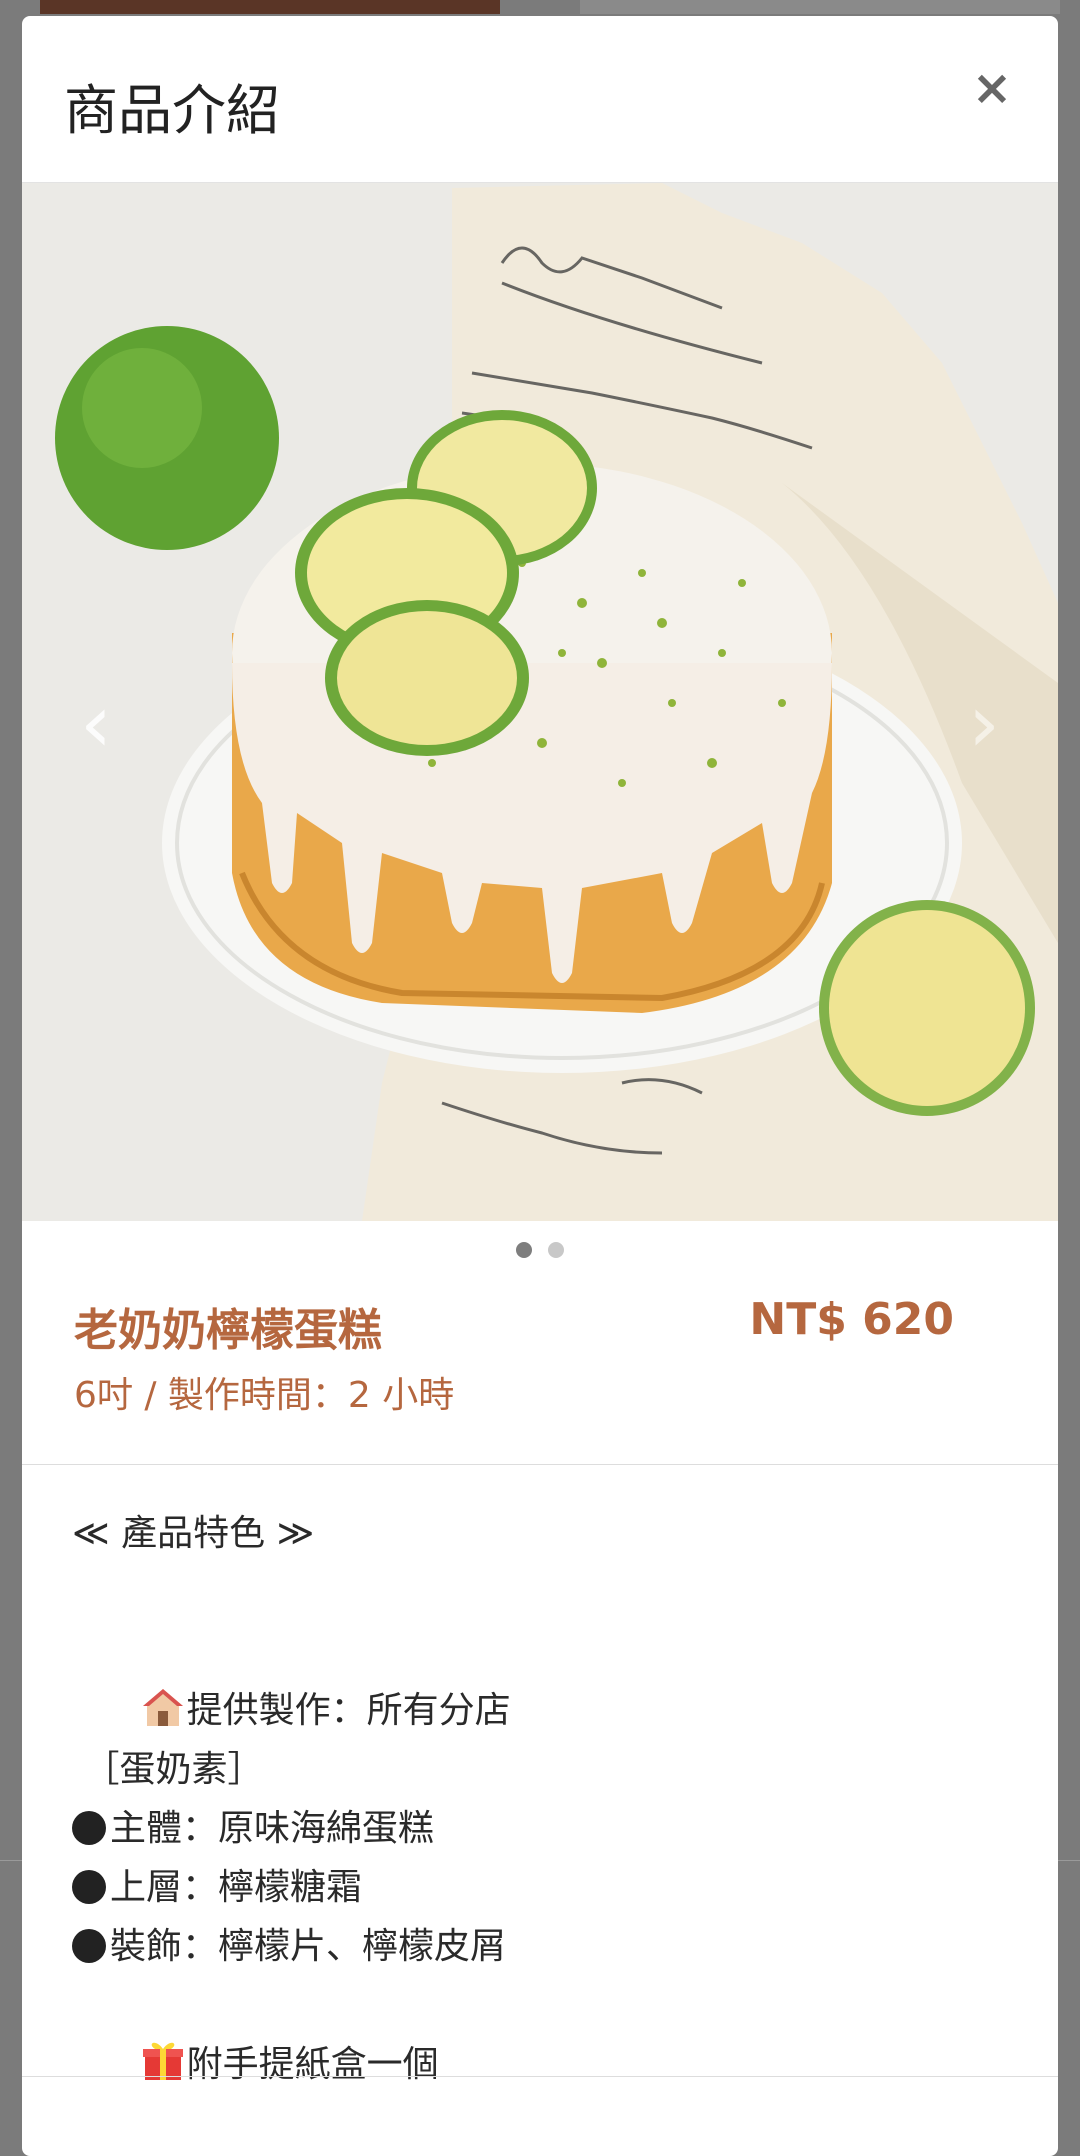  I want to click on gift-line: 附手提紙盒一個, so click(537, 2030).